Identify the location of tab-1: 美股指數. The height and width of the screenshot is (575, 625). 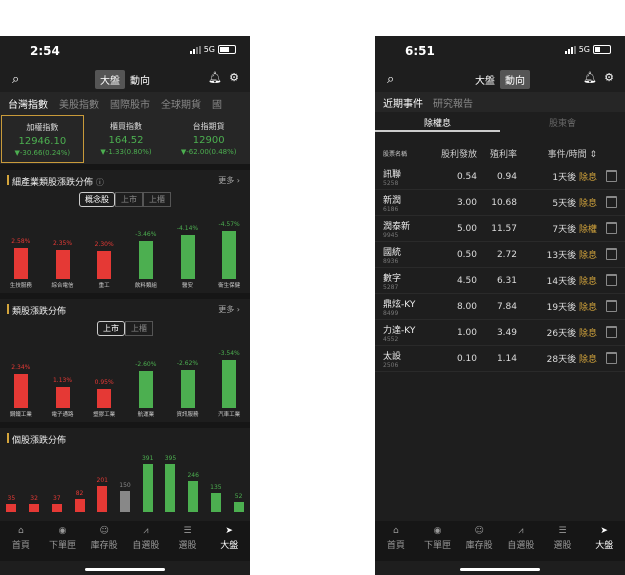
(79, 103).